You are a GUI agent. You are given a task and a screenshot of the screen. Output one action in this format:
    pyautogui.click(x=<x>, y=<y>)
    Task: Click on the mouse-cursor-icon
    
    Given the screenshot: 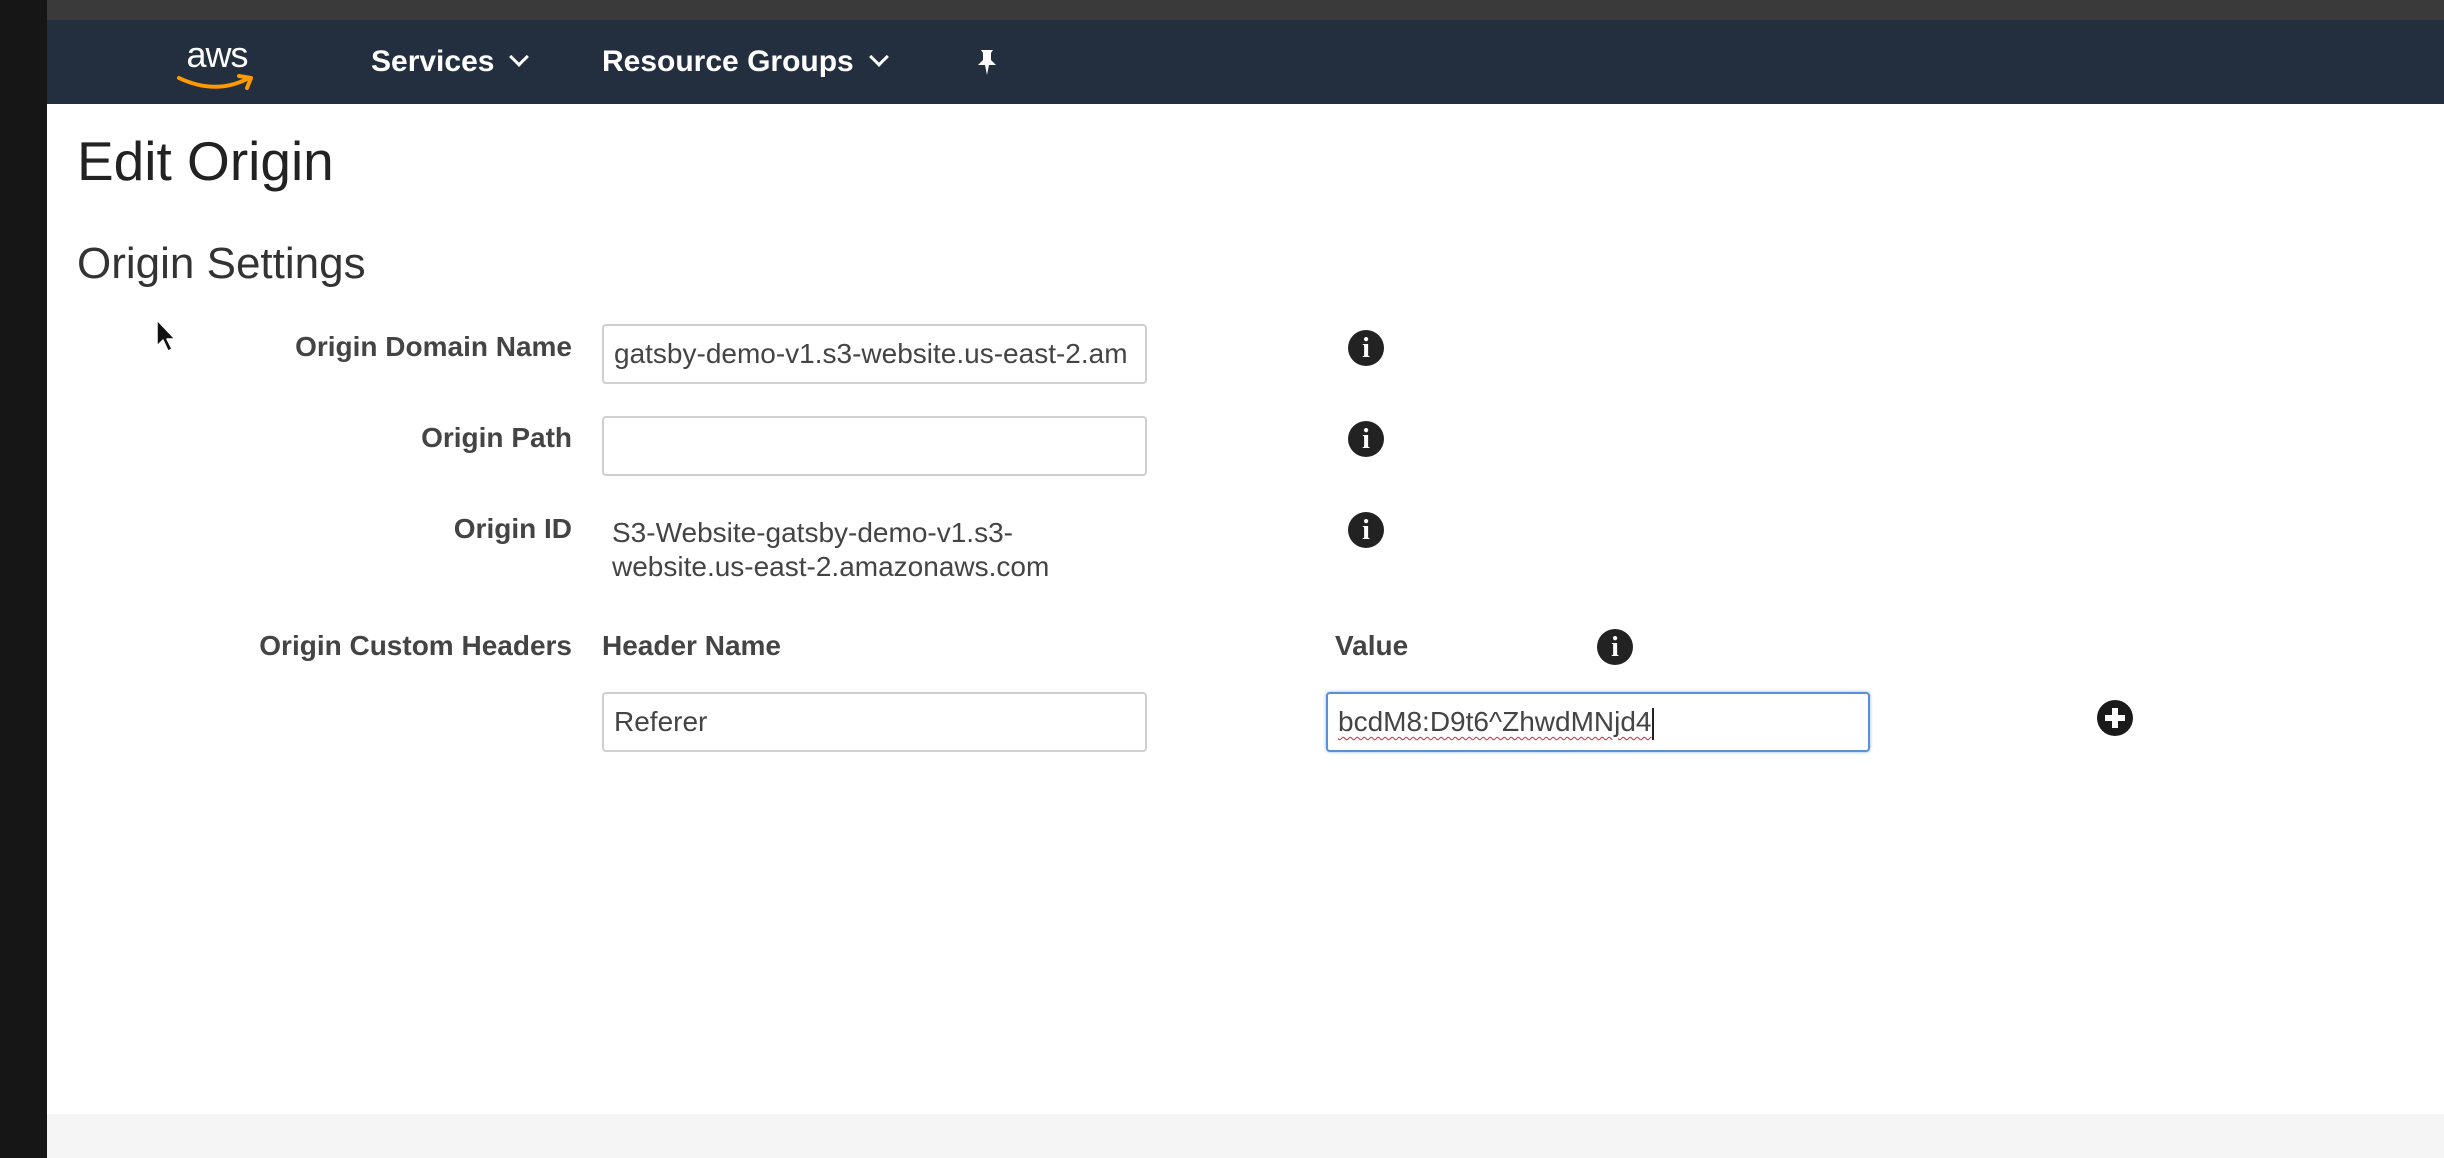 What is the action you would take?
    pyautogui.click(x=166, y=335)
    